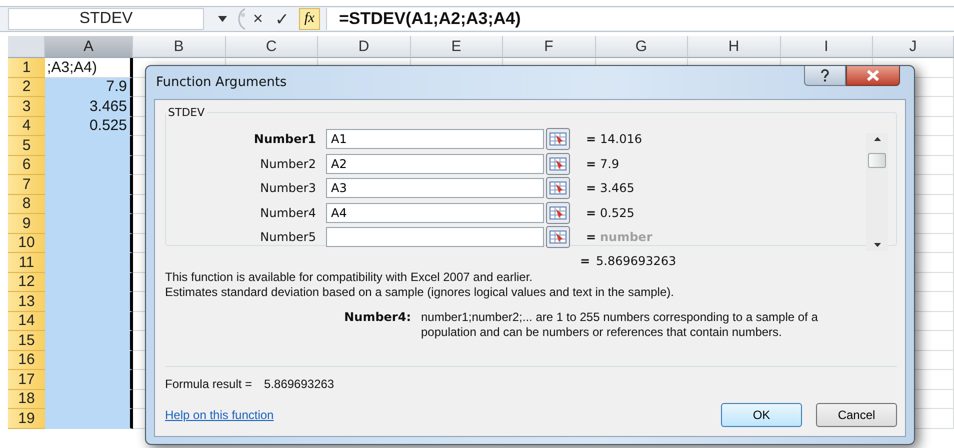 The height and width of the screenshot is (448, 954). I want to click on argument-label: Number5, so click(288, 237).